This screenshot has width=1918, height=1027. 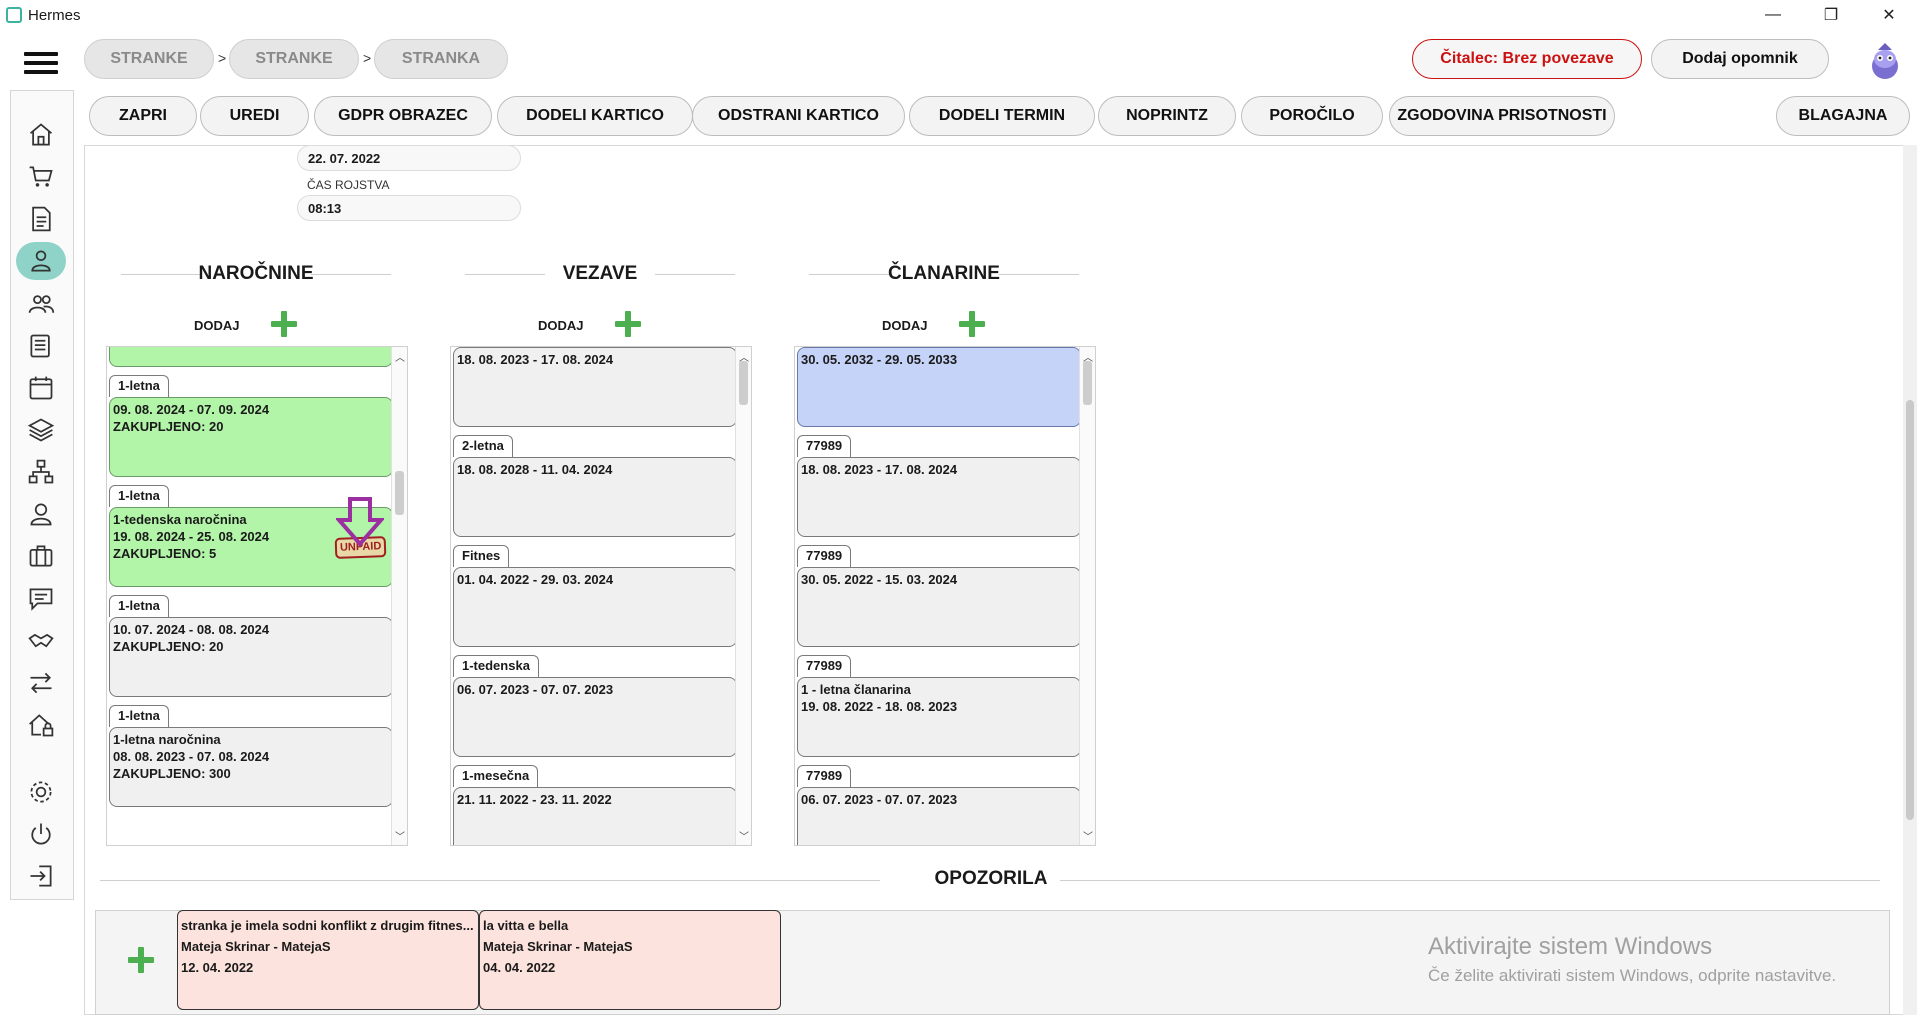 What do you see at coordinates (168, 646) in the screenshot?
I see `subscriptions-item-line: ZAKUPLJENO: 20` at bounding box center [168, 646].